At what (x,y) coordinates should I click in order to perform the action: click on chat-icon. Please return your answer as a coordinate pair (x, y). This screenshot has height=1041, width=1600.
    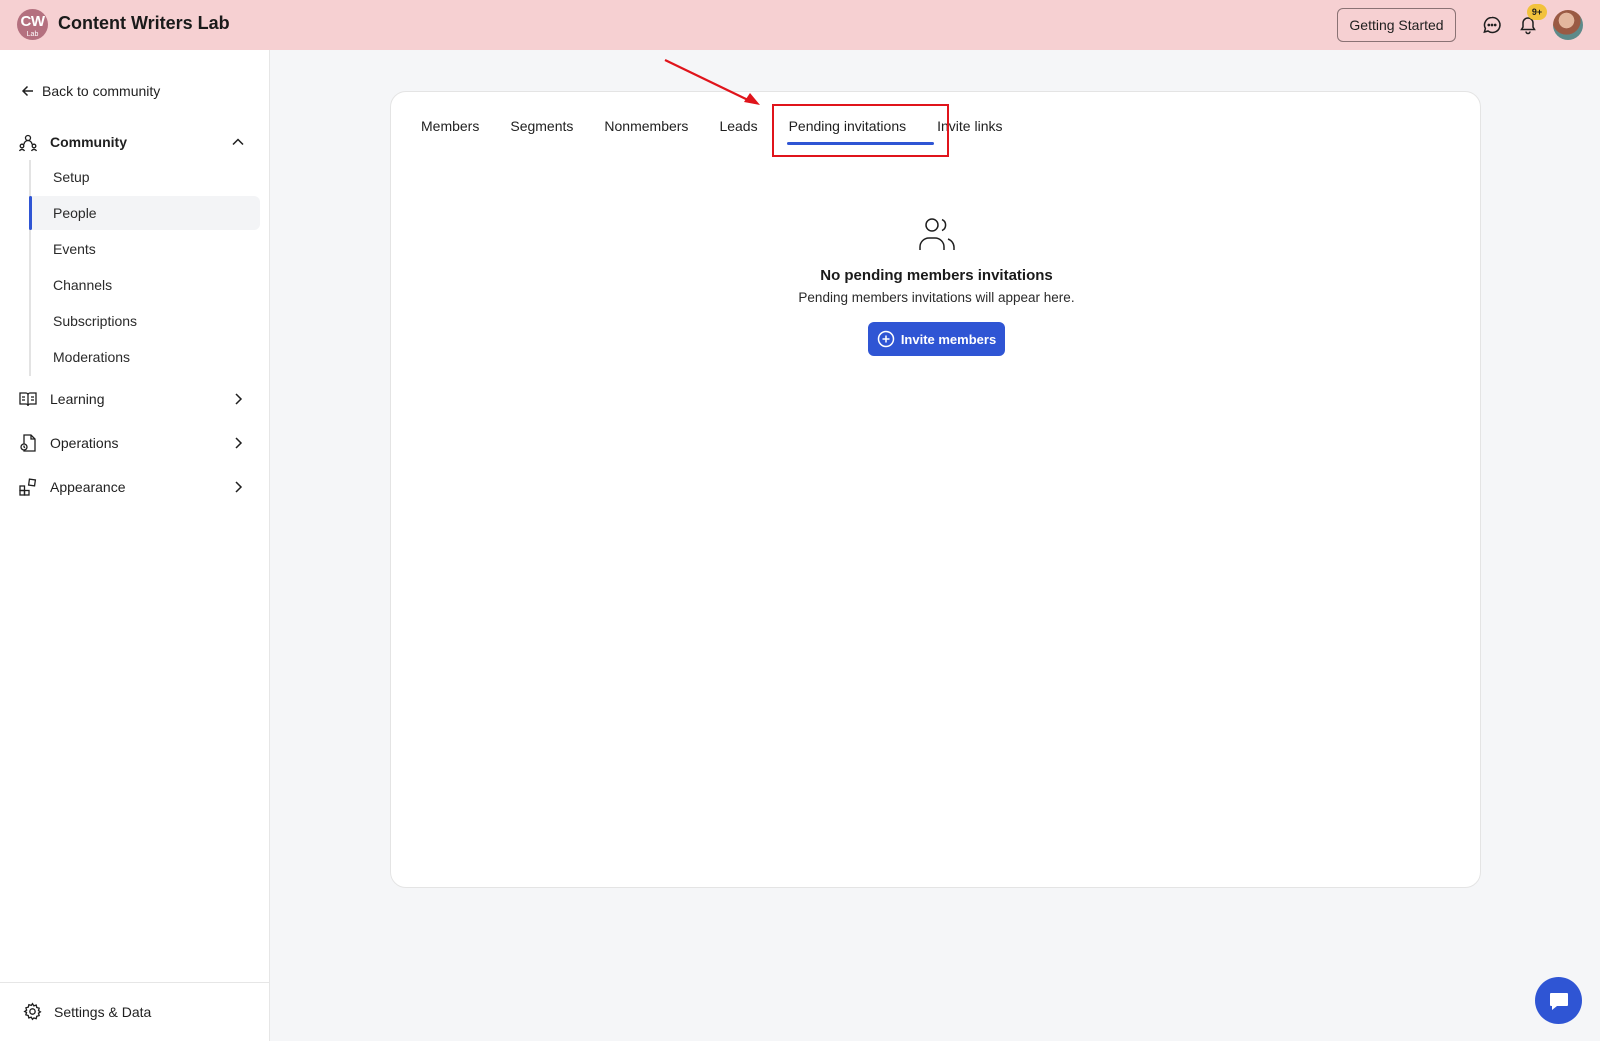
    Looking at the image, I should click on (1558, 1001).